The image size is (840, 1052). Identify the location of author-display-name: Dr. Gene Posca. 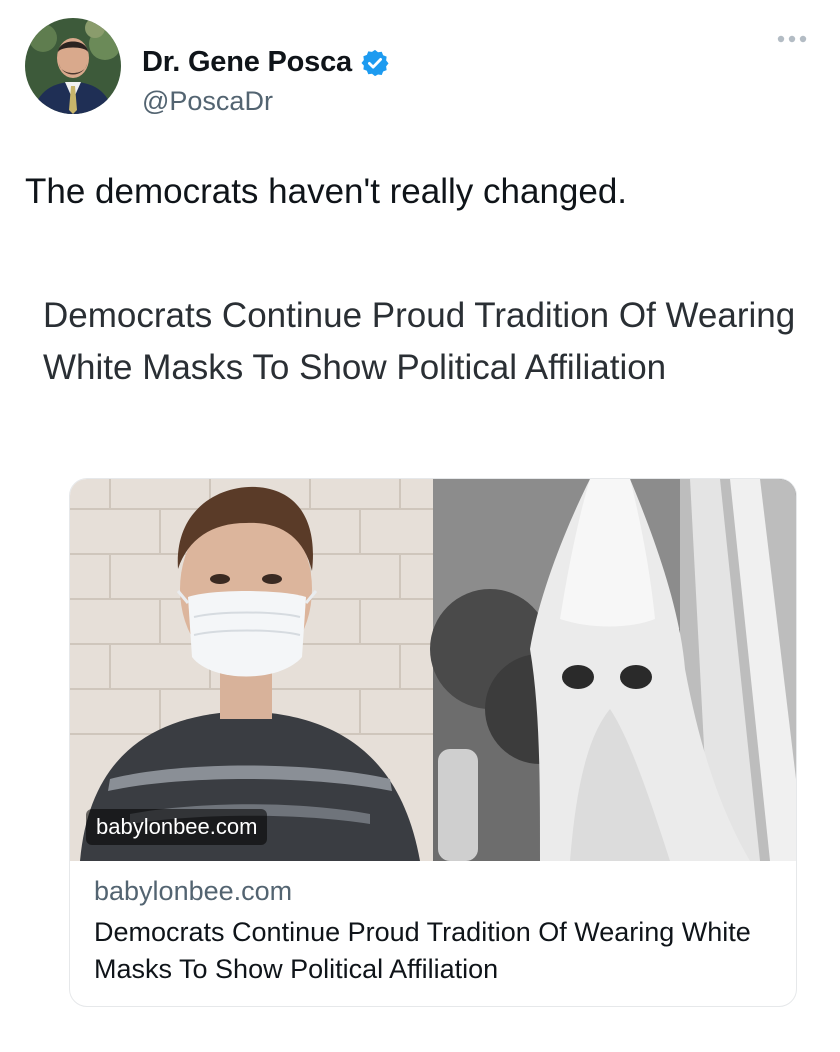
(247, 62).